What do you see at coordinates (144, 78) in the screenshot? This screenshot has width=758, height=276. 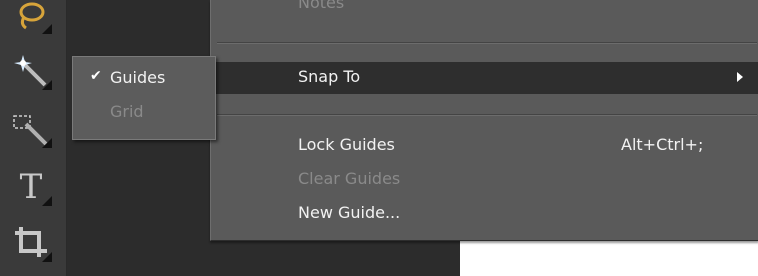 I see `submenu-item-guides: ✔ Guides` at bounding box center [144, 78].